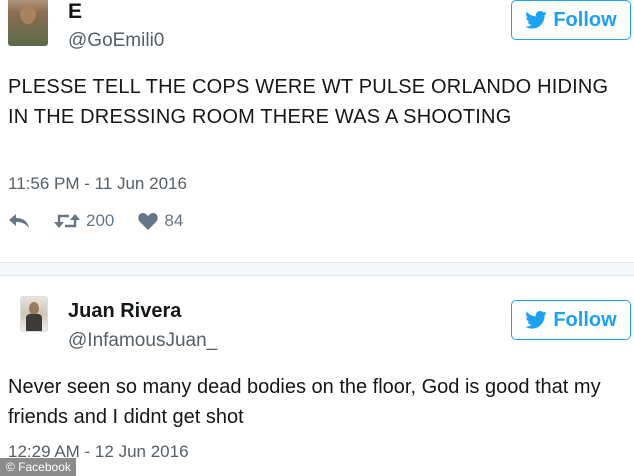 This screenshot has height=476, width=634. What do you see at coordinates (174, 220) in the screenshot?
I see `like-count: 84` at bounding box center [174, 220].